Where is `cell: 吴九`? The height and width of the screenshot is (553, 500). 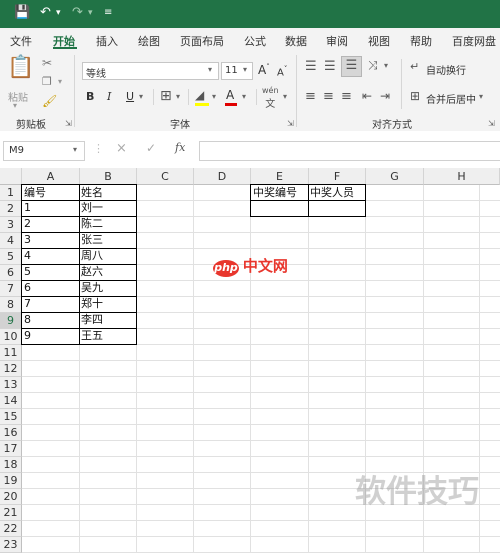 cell: 吴九 is located at coordinates (108, 288).